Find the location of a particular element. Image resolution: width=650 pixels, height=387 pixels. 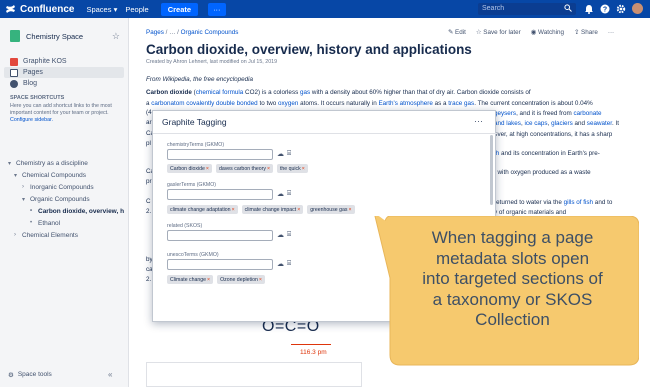

star-icon: ☆ is located at coordinates (116, 36).